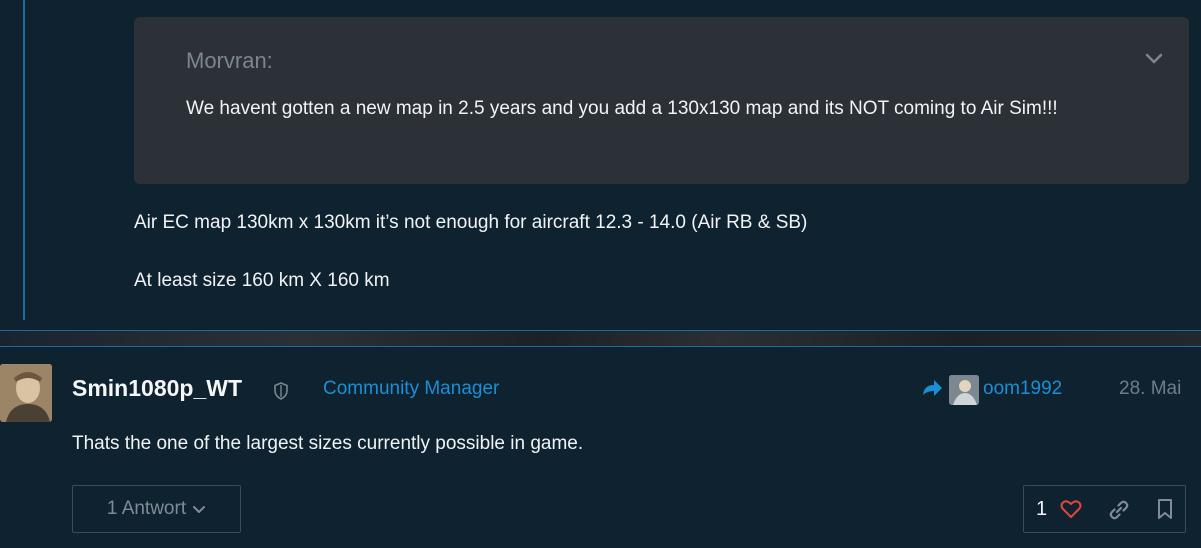 The height and width of the screenshot is (548, 1201). Describe the element at coordinates (1041, 509) in the screenshot. I see `like-count: 1` at that location.